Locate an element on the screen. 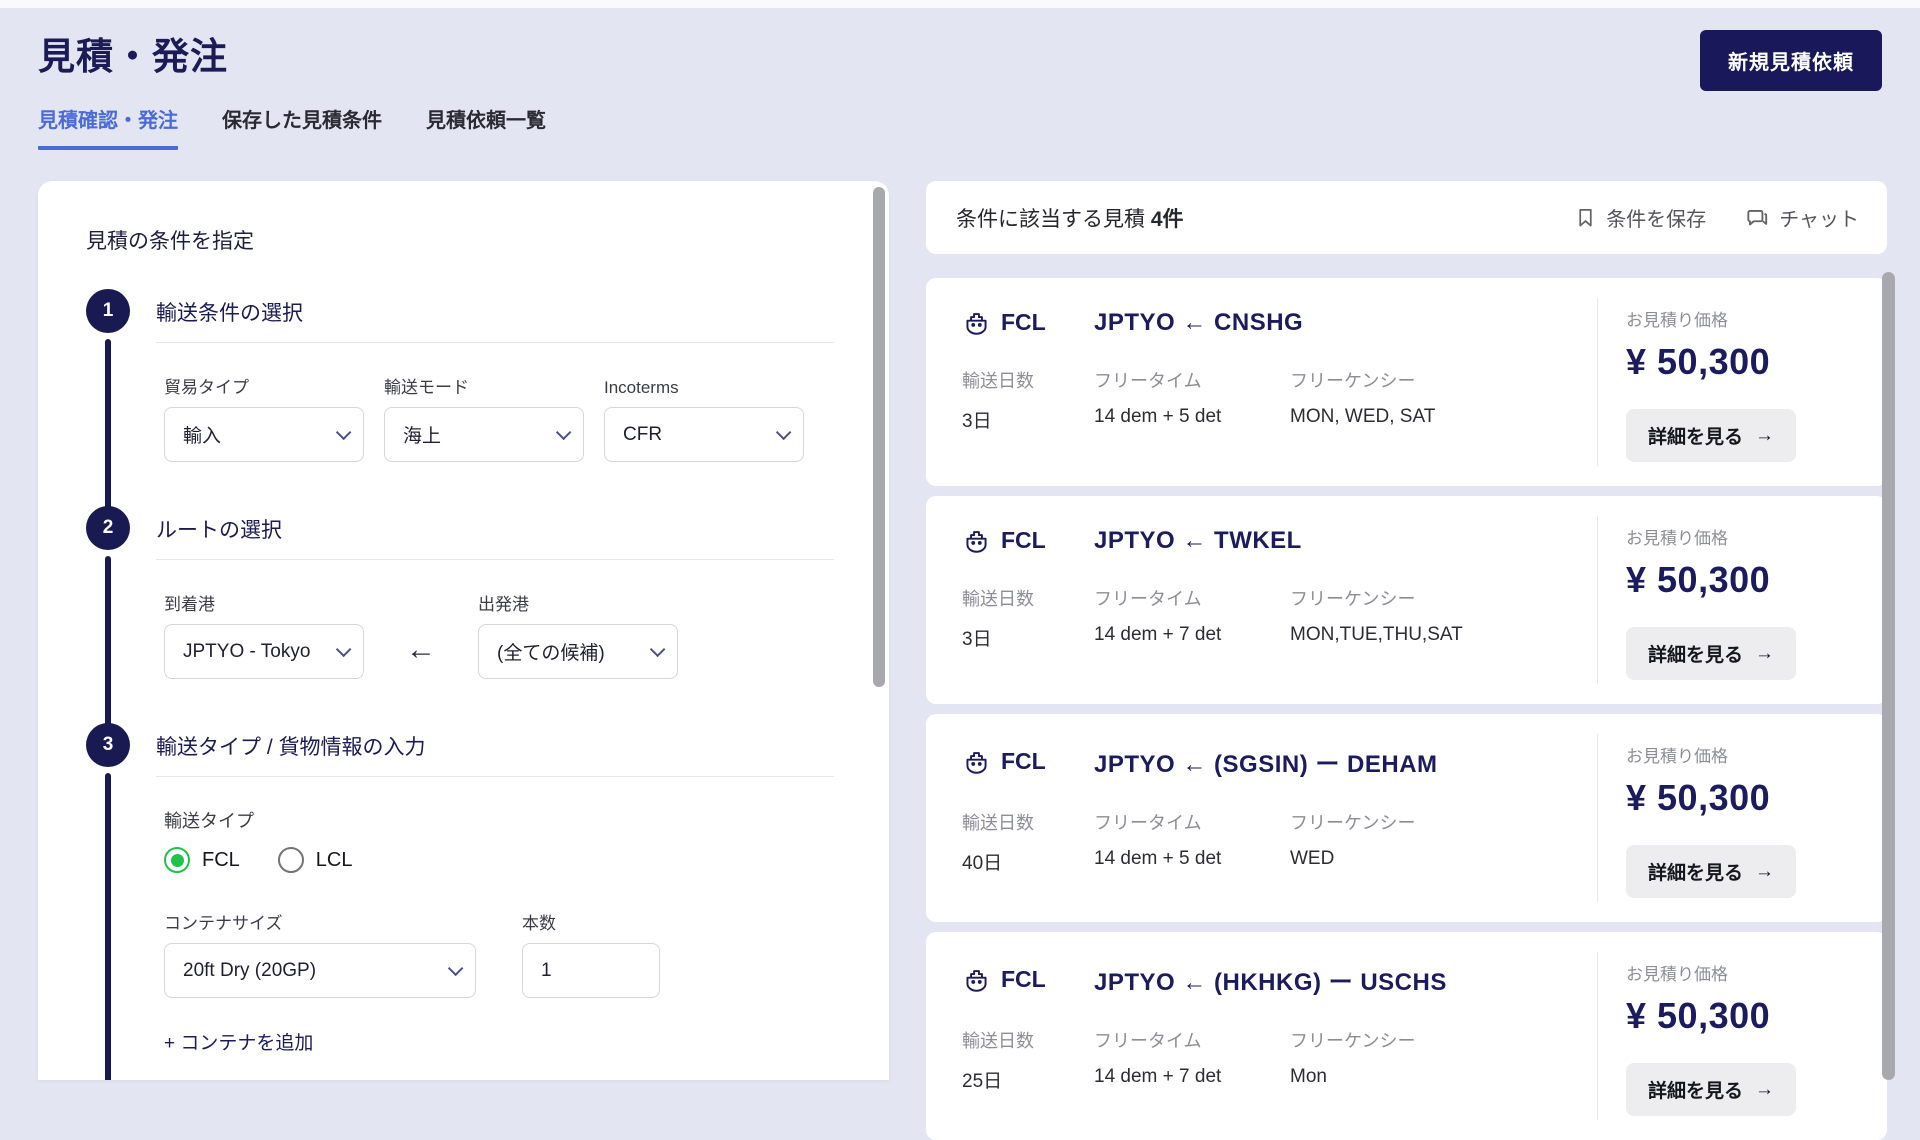  arrival-port-label: 到着港 is located at coordinates (189, 604).